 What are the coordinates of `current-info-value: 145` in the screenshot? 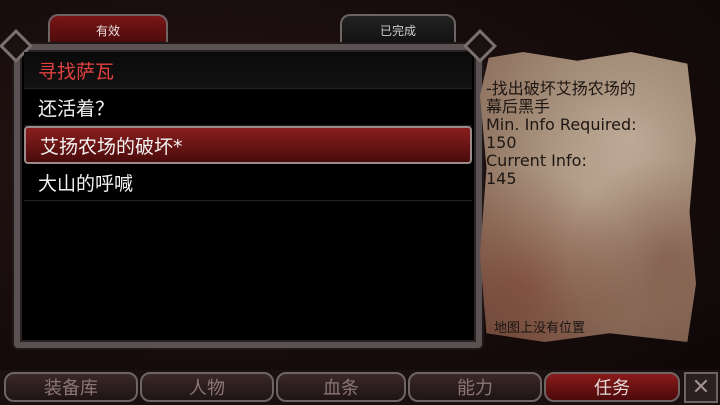 It's located at (501, 178).